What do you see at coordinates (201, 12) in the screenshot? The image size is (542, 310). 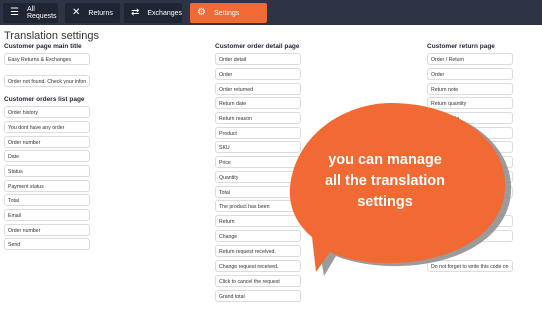 I see `gear-icon: ⚙` at bounding box center [201, 12].